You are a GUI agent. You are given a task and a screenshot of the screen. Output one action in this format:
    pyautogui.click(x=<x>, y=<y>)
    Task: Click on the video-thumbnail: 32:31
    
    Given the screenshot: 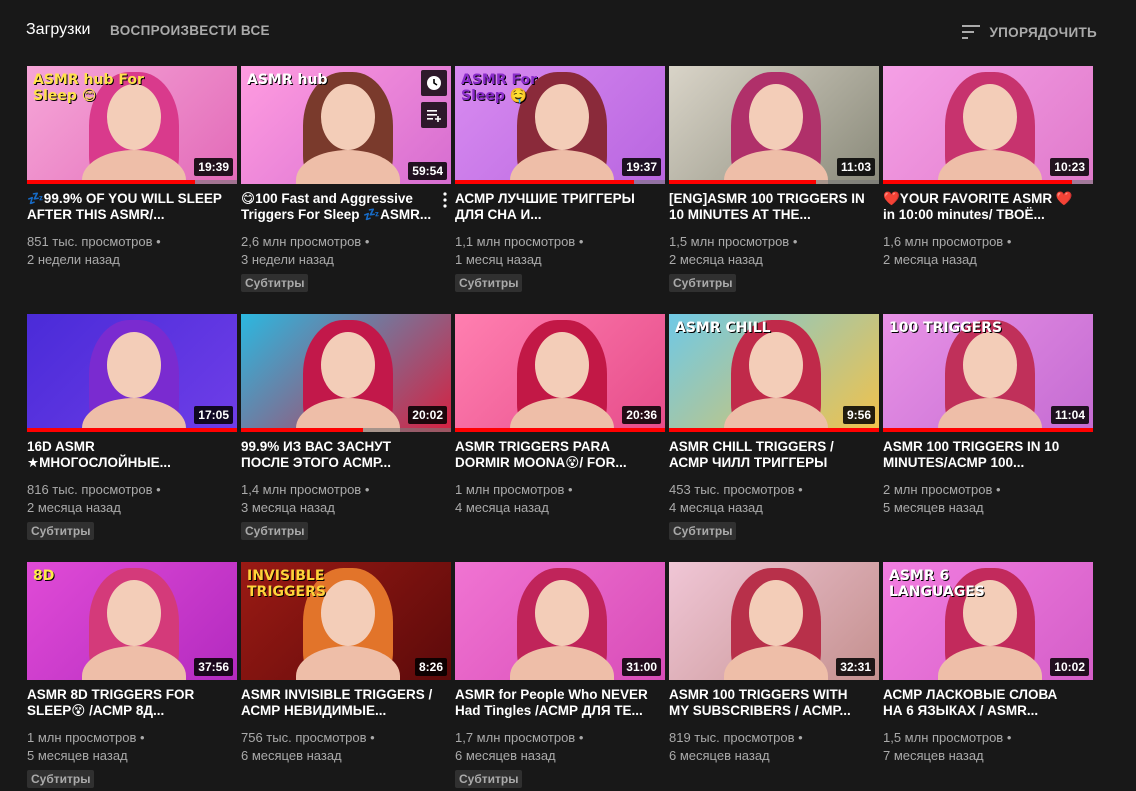 What is the action you would take?
    pyautogui.click(x=774, y=621)
    